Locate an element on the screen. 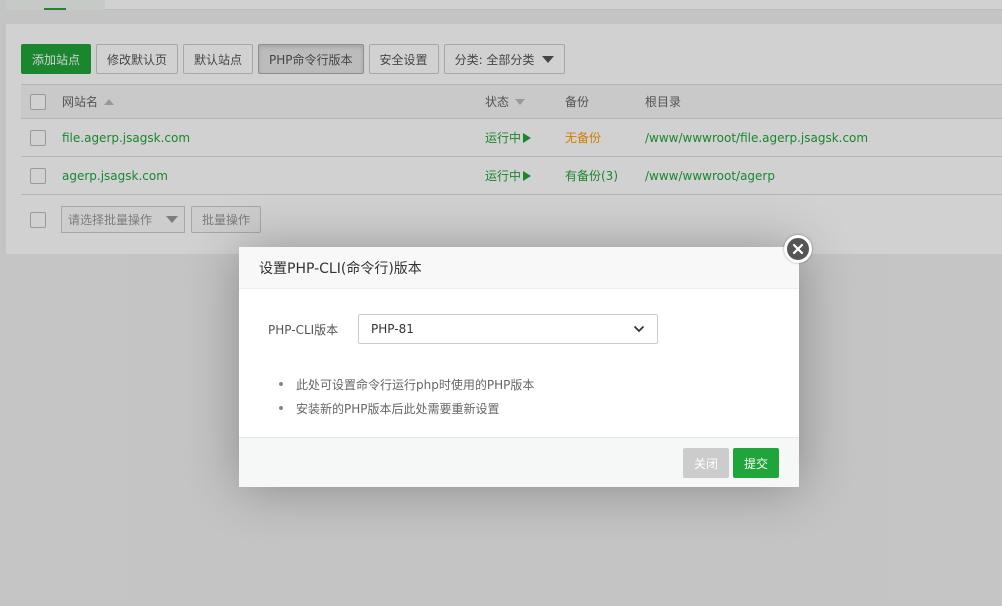 This screenshot has height=606, width=1002. close-icon-glyph is located at coordinates (798, 249).